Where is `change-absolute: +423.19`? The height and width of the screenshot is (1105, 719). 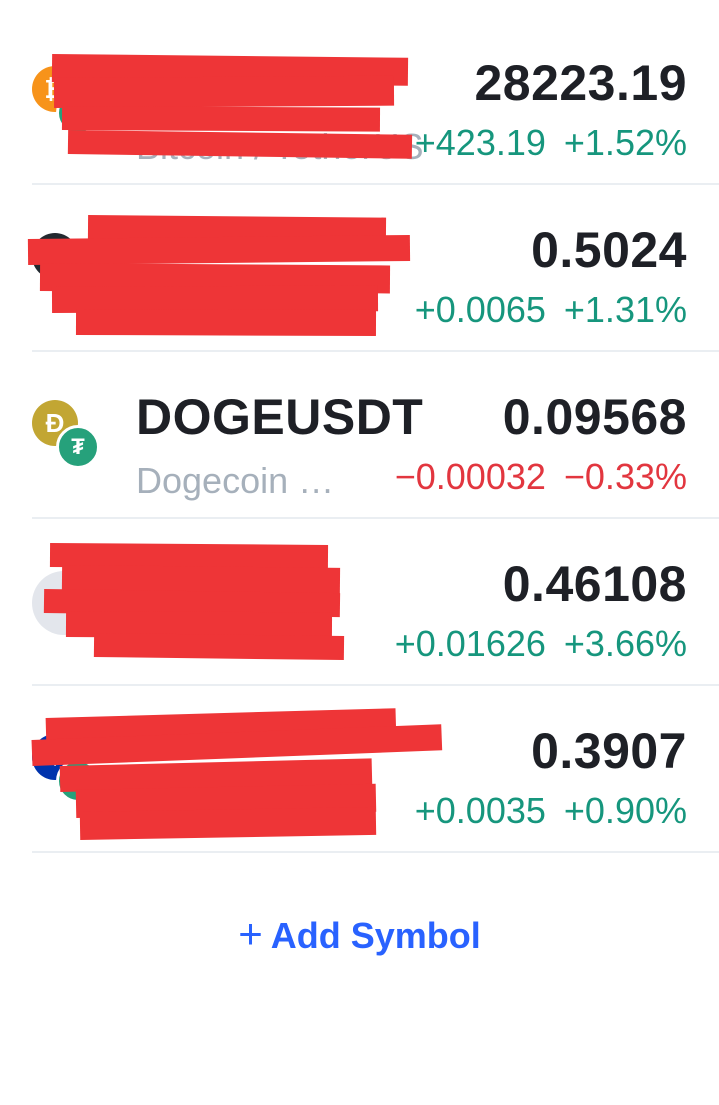
change-absolute: +423.19 is located at coordinates (480, 142).